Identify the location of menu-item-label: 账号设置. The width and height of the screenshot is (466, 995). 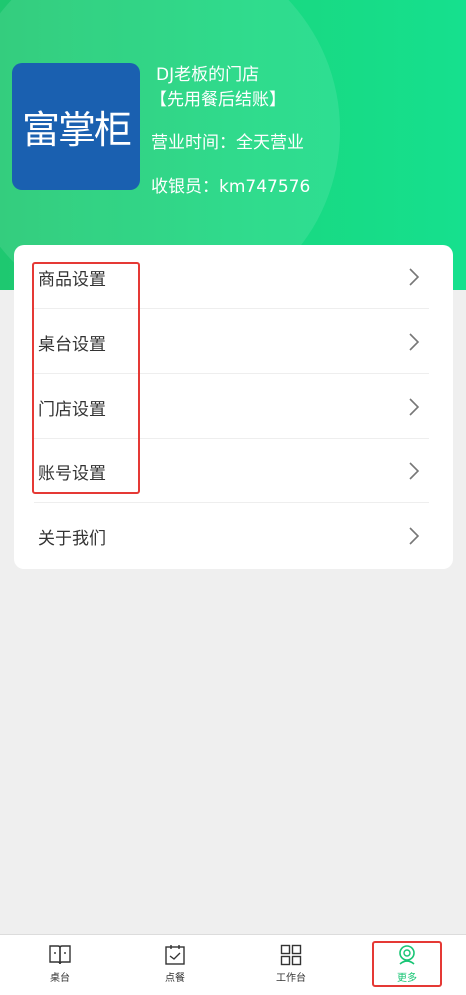
(72, 473).